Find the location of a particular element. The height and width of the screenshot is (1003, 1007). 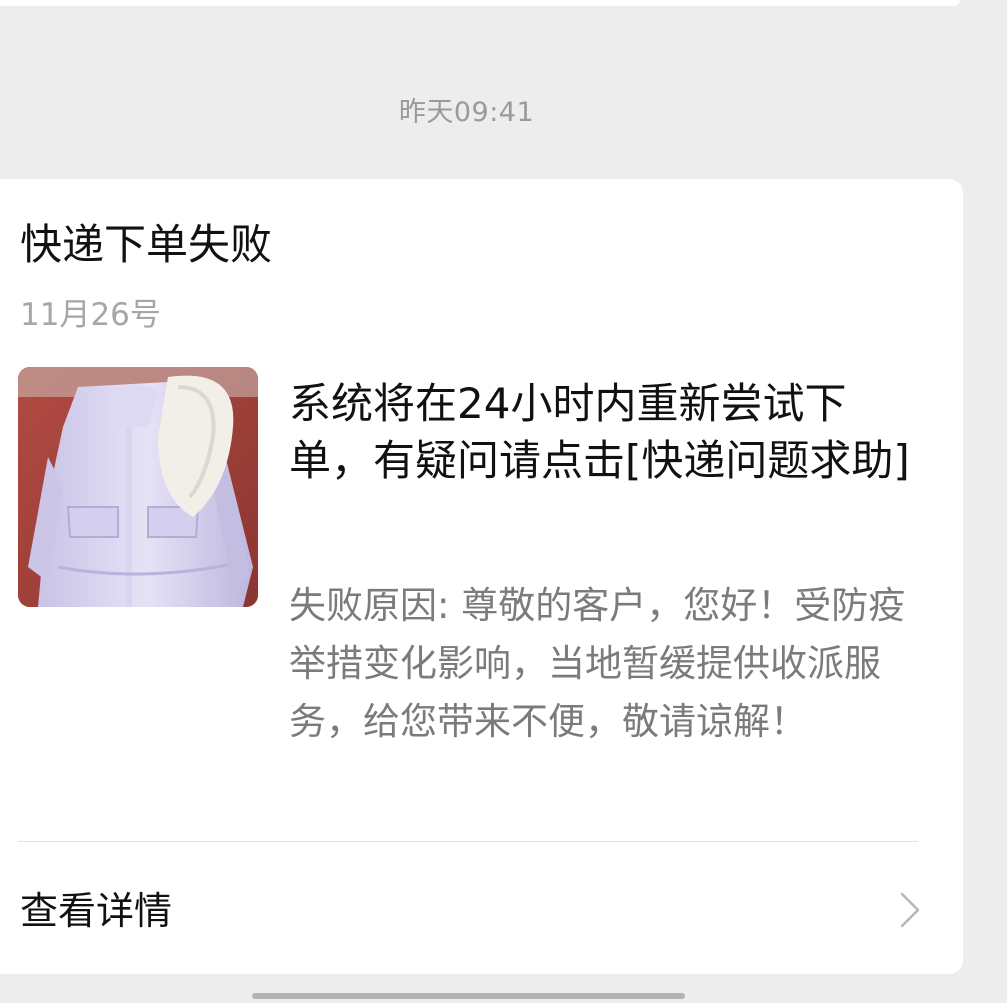

card-title: 快递下单失败 is located at coordinates (146, 244).